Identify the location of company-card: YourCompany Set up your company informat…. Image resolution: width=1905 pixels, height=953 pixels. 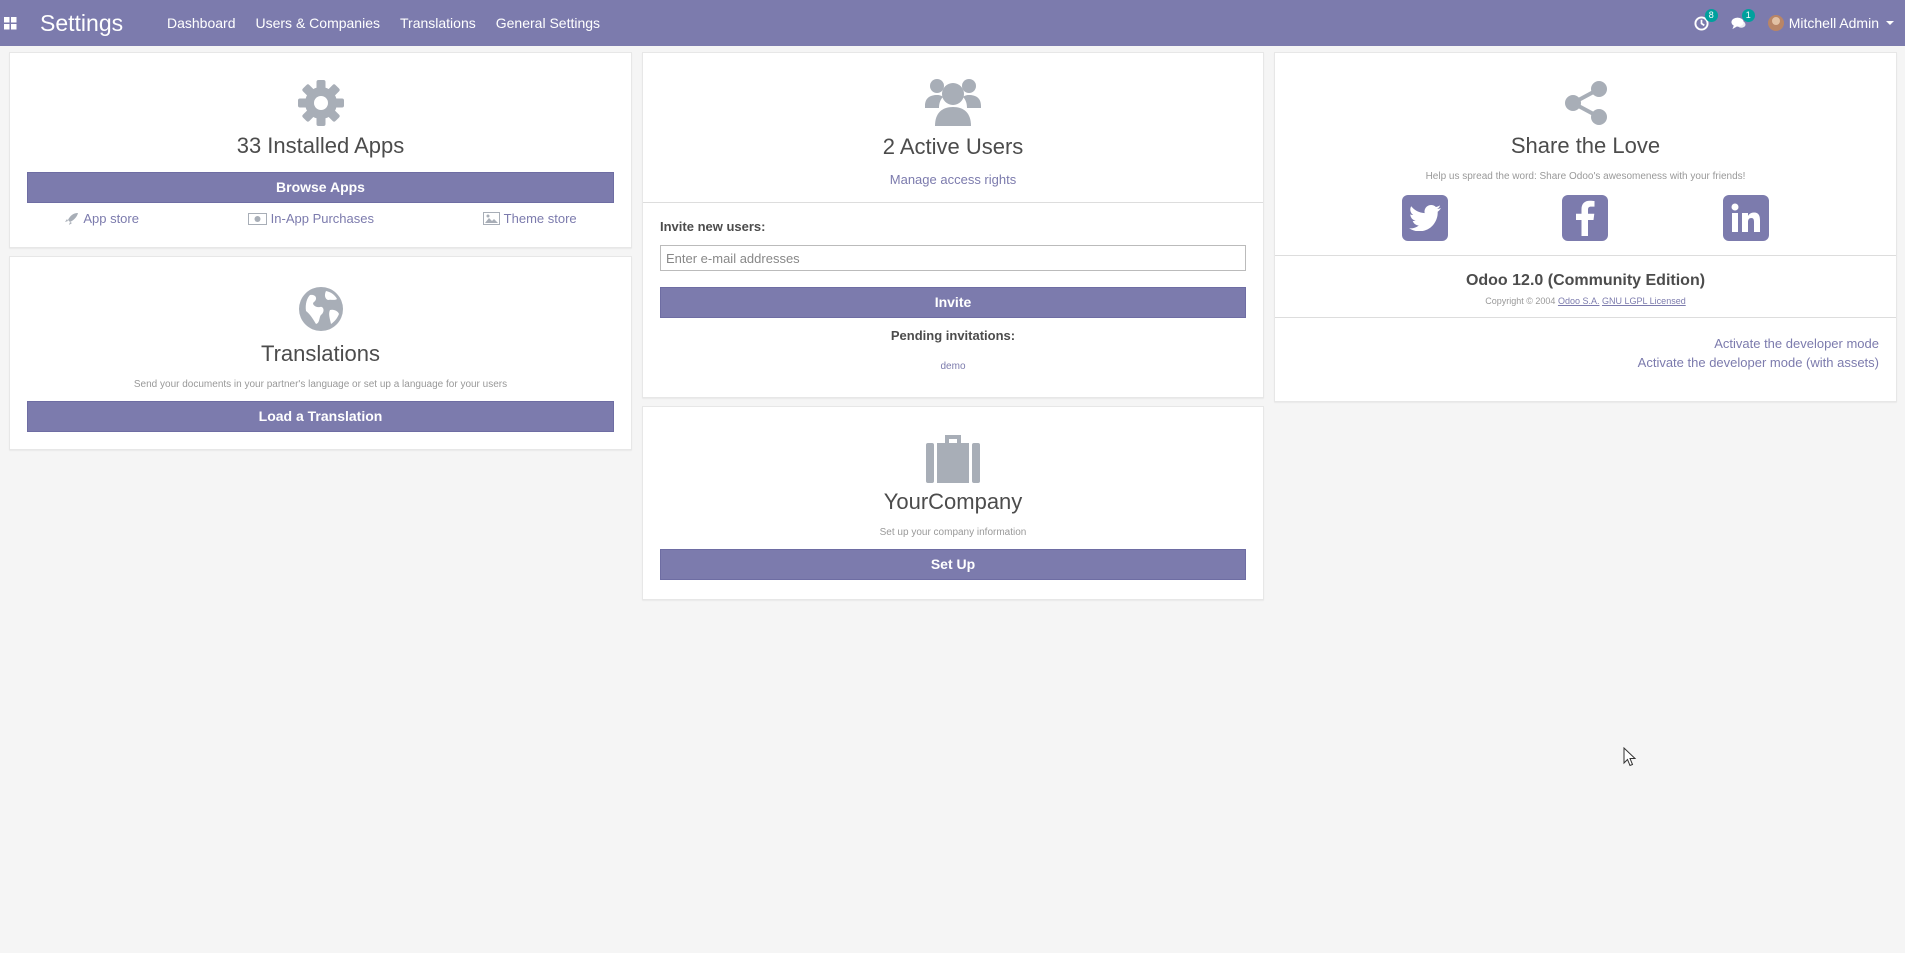
(953, 503).